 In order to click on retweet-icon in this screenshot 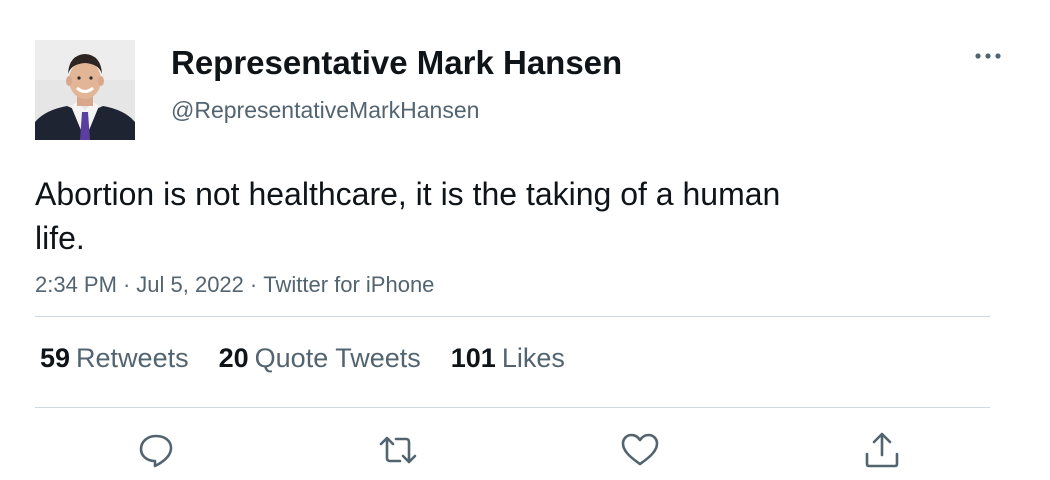, I will do `click(398, 450)`.